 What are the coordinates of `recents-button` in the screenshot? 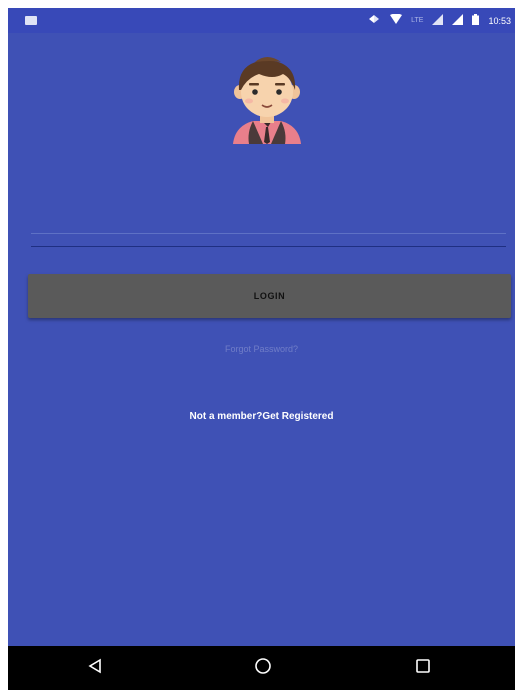 It's located at (423, 668).